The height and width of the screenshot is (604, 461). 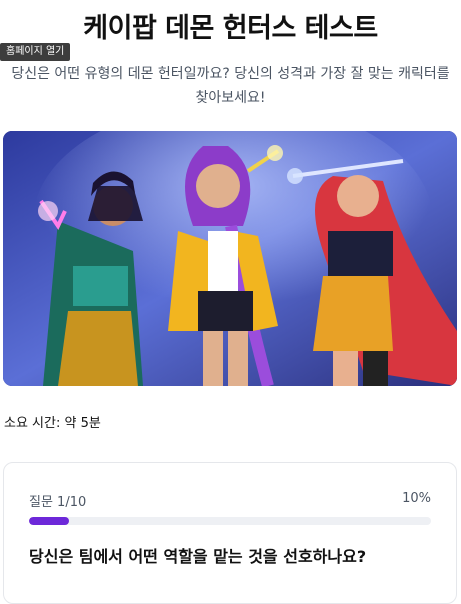 I want to click on question-counter: 질문 1/10, so click(x=58, y=502).